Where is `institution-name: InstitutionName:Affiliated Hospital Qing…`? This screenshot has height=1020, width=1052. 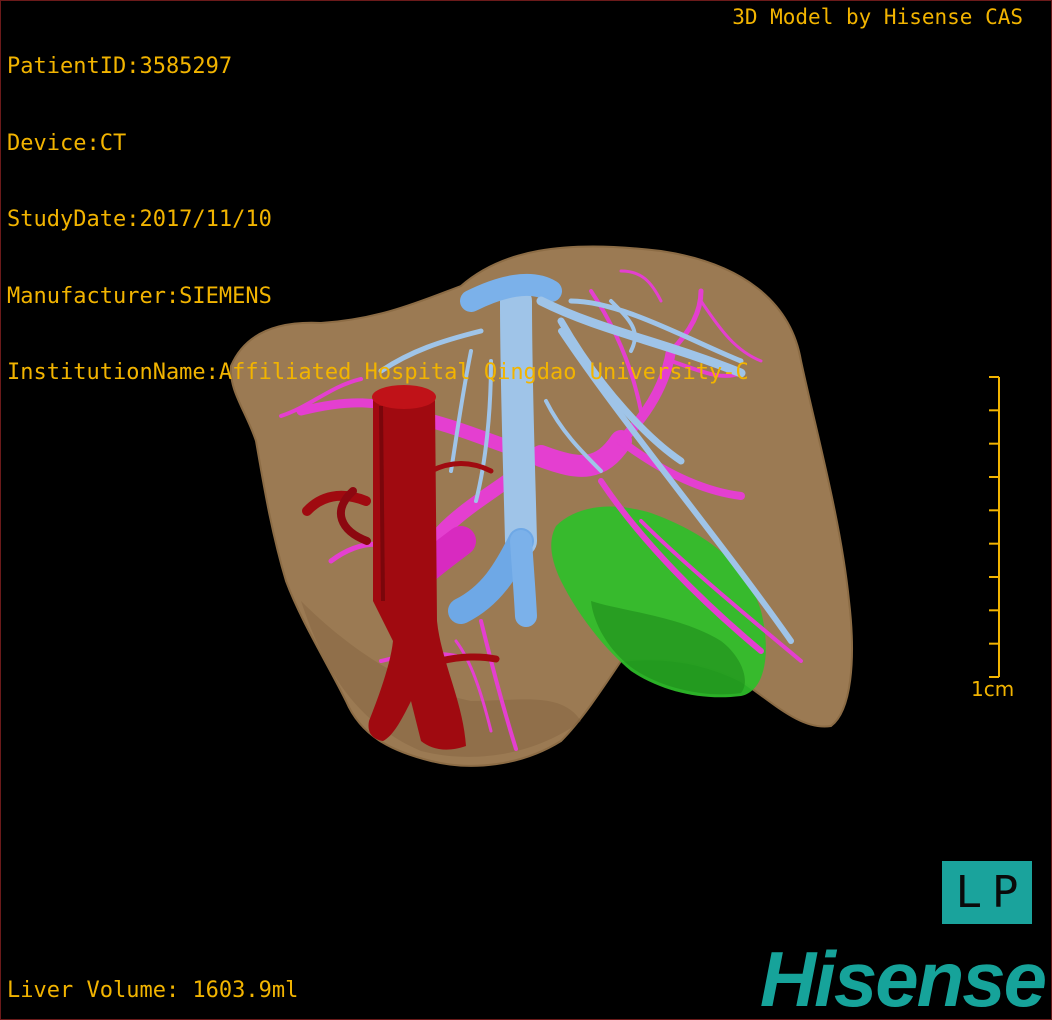 institution-name: InstitutionName:Affiliated Hospital Qing… is located at coordinates (378, 372).